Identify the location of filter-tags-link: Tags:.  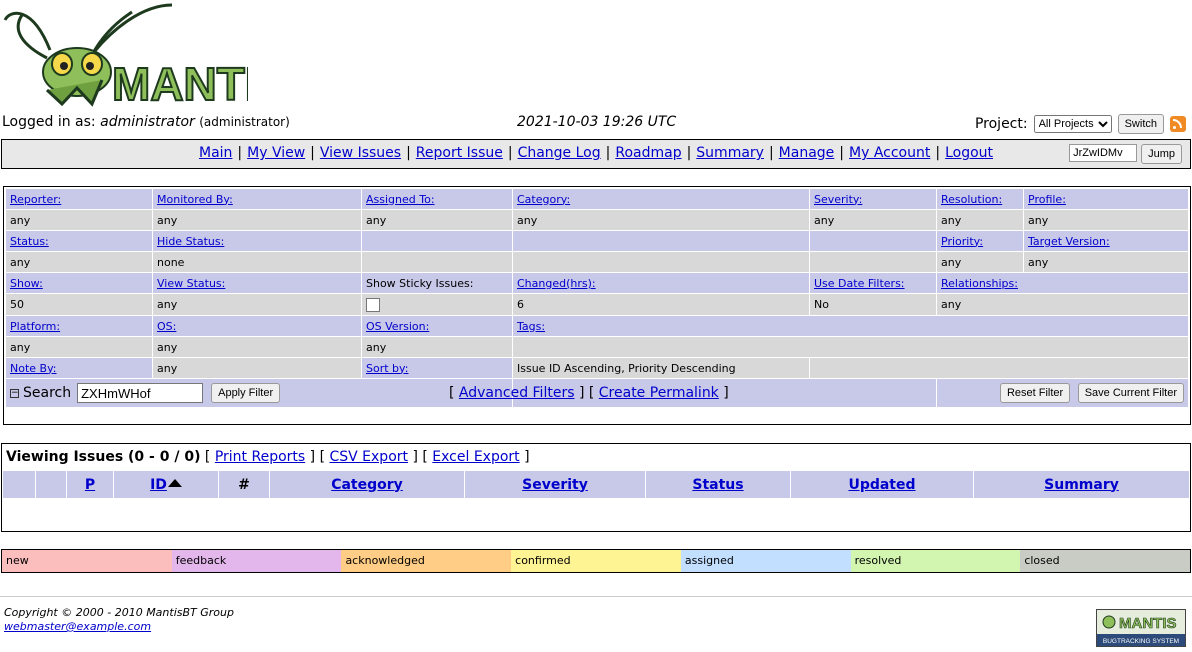
(531, 326).